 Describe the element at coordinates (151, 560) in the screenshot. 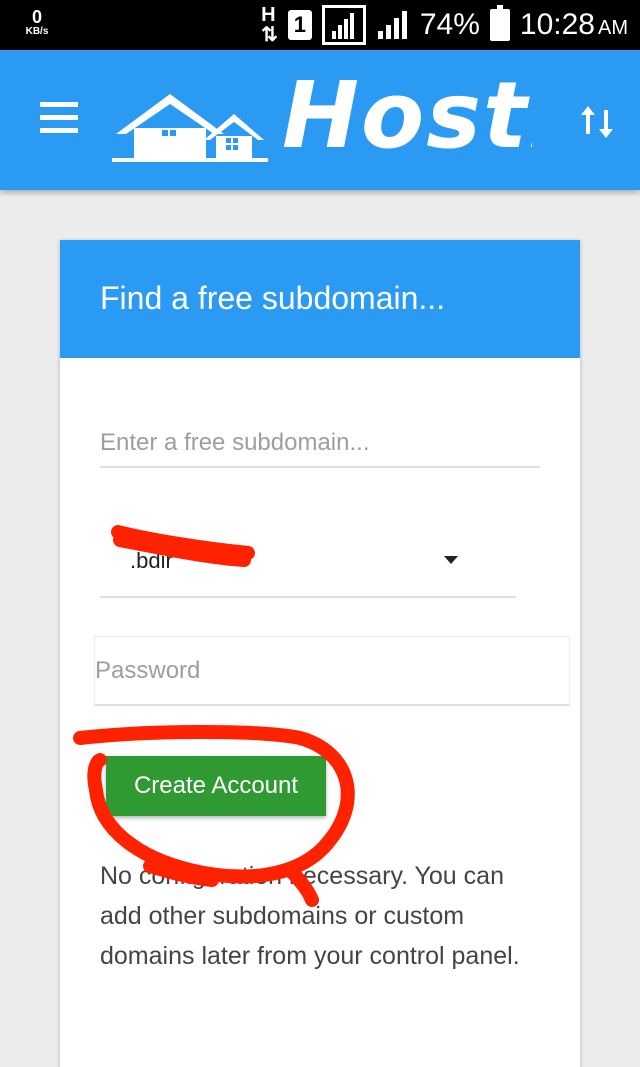

I see `domain-select-value: .bdir` at that location.